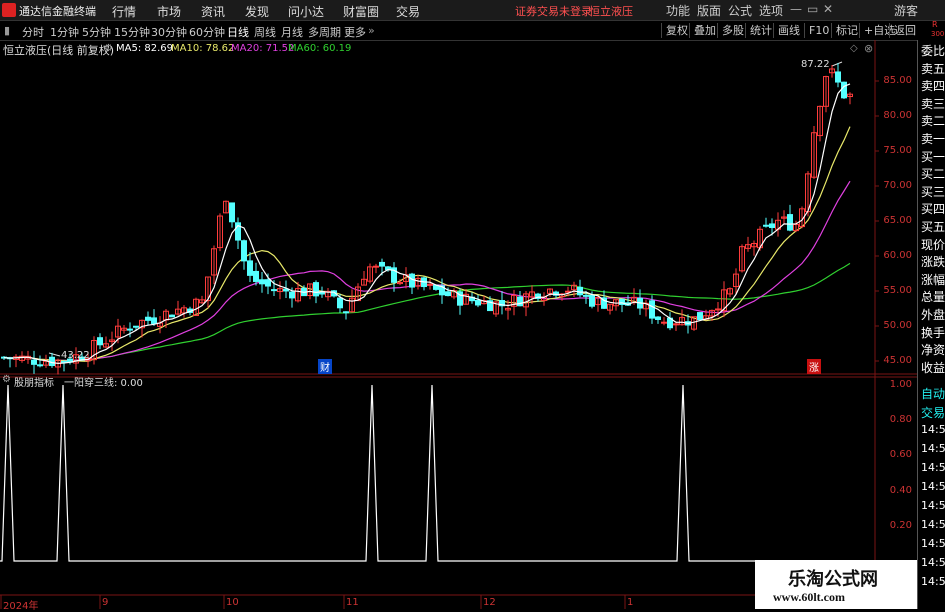 This screenshot has width=945, height=612. What do you see at coordinates (788, 30) in the screenshot?
I see `huaxian-button: 画线` at bounding box center [788, 30].